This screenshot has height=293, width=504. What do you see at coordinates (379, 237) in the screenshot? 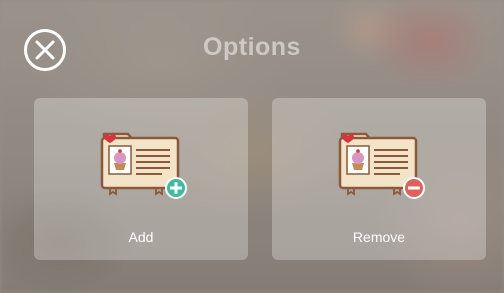
I see `remove-option-label: Remove` at bounding box center [379, 237].